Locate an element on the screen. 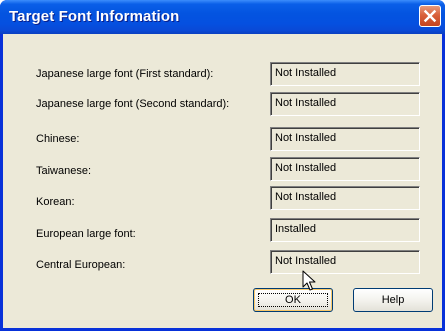 This screenshot has width=445, height=331. close-button is located at coordinates (430, 16).